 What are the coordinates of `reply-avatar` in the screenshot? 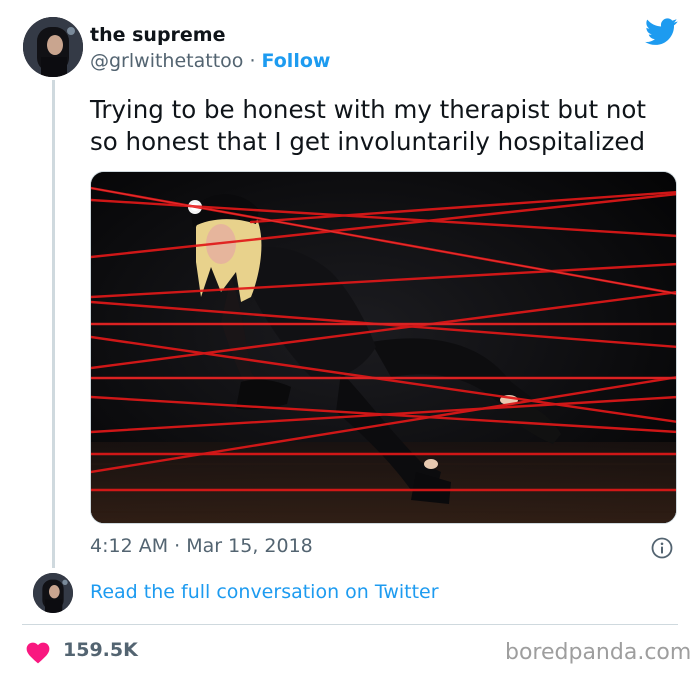 It's located at (53, 593).